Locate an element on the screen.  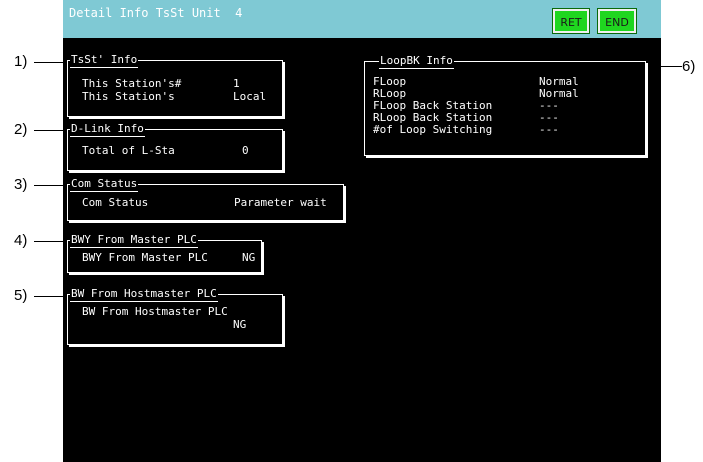
bw-hostmaster-title: BW From Hostmaster PLC is located at coordinates (144, 294).